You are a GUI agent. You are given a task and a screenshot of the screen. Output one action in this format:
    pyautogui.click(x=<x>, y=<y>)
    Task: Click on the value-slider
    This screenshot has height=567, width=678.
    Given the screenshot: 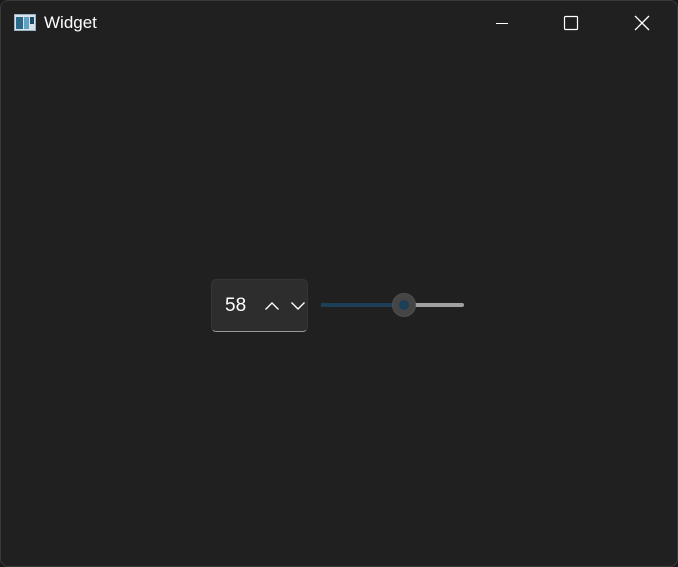 What is the action you would take?
    pyautogui.click(x=392, y=305)
    